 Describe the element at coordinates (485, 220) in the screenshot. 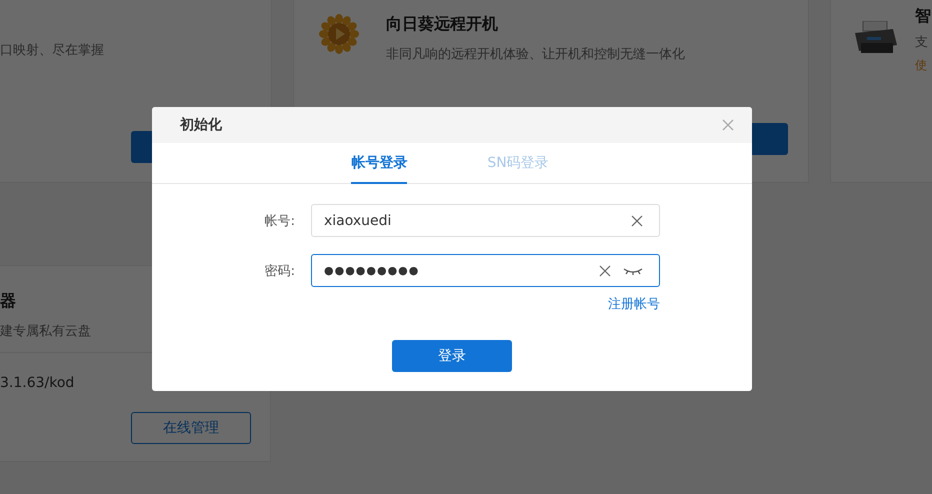

I see `input-field: xiaoxuedi` at that location.